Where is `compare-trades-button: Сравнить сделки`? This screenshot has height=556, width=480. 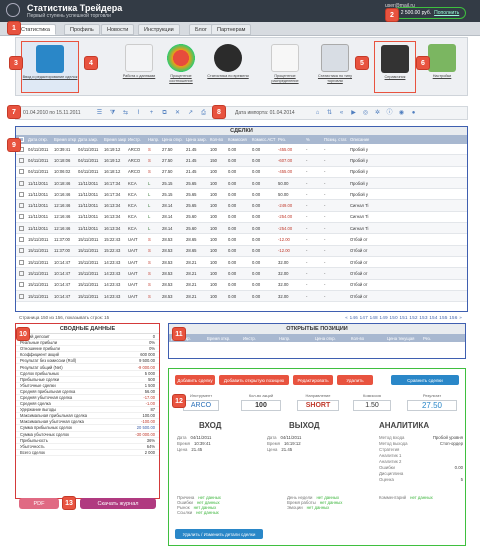 compare-trades-button: Сравнить сделки is located at coordinates (425, 380).